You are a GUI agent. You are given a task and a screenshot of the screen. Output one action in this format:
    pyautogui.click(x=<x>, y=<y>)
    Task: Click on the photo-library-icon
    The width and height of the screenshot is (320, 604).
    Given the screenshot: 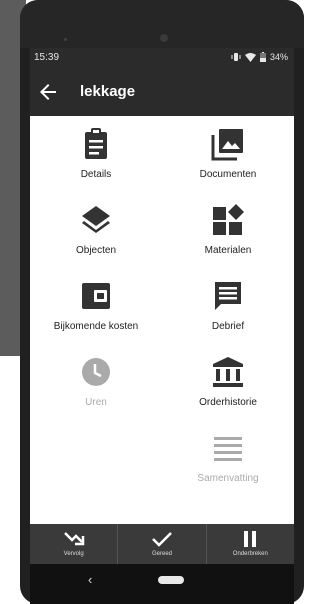 What is the action you would take?
    pyautogui.click(x=227, y=145)
    